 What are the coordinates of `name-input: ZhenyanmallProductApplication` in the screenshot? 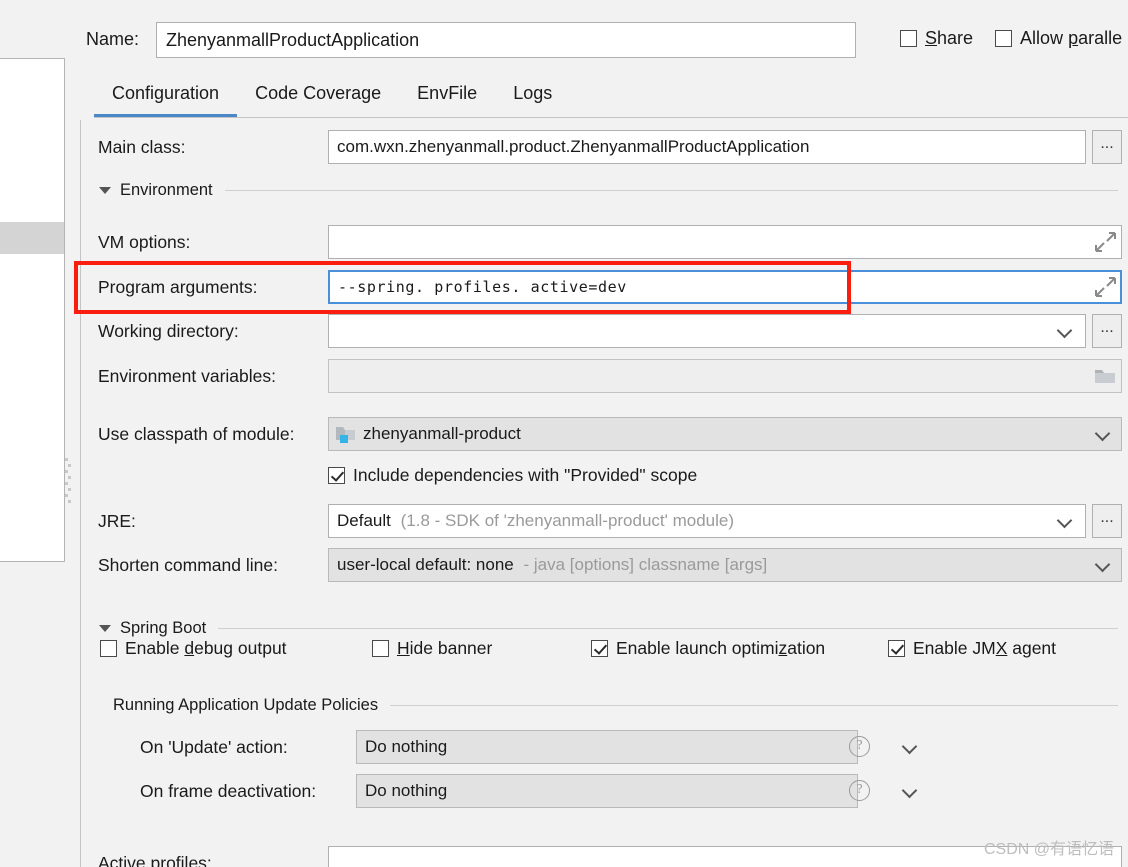 It's located at (506, 40).